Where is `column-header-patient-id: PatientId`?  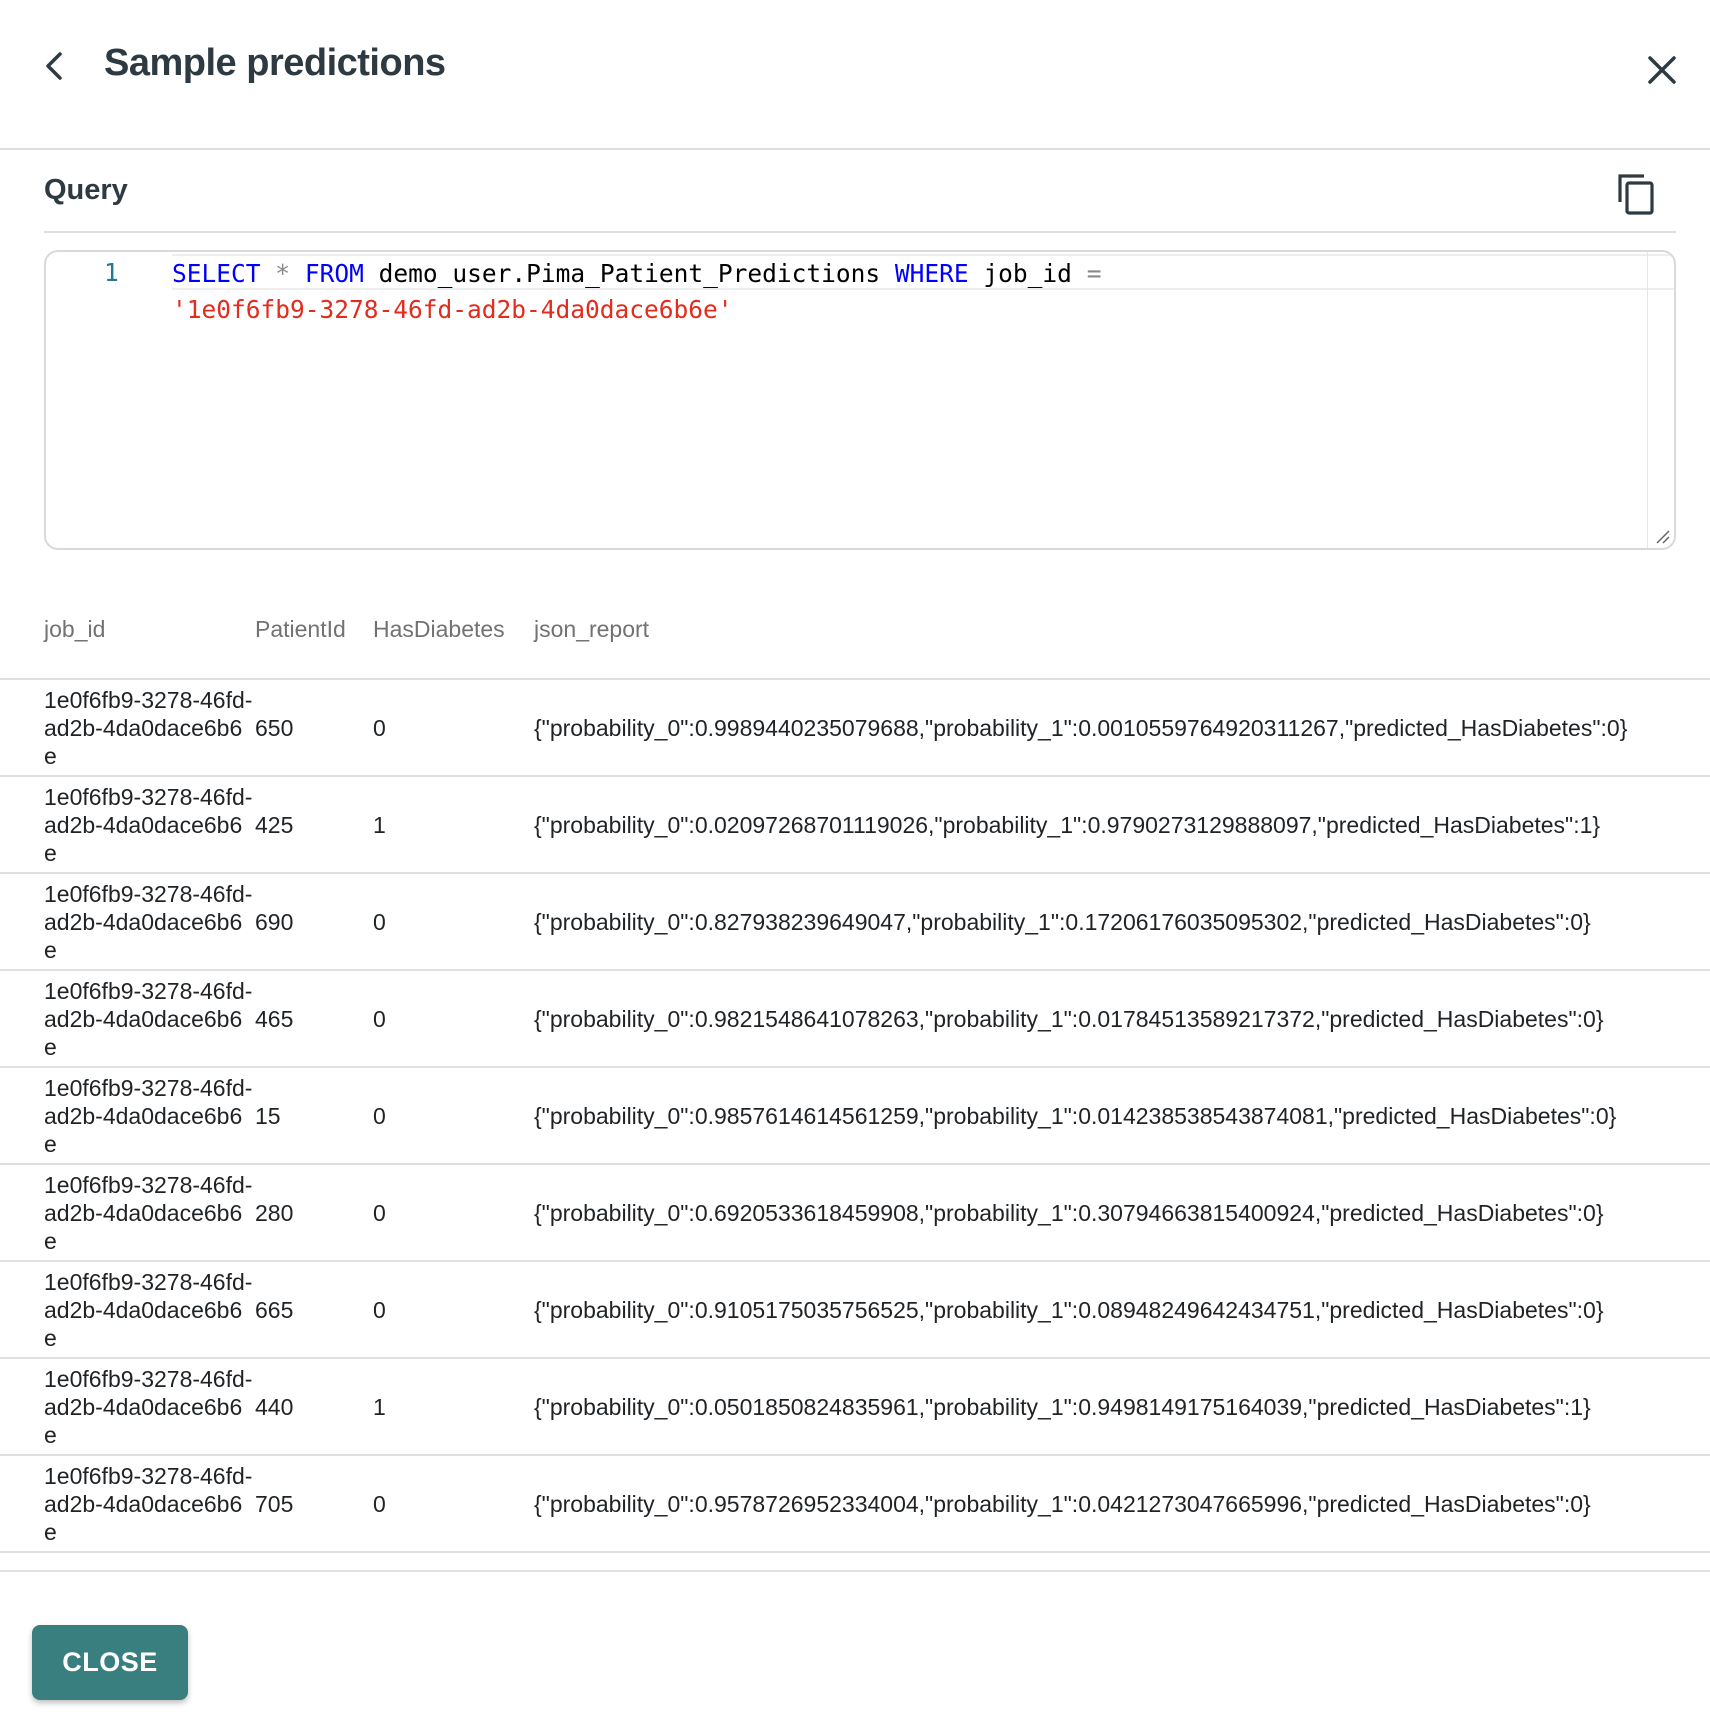
column-header-patient-id: PatientId is located at coordinates (314, 630).